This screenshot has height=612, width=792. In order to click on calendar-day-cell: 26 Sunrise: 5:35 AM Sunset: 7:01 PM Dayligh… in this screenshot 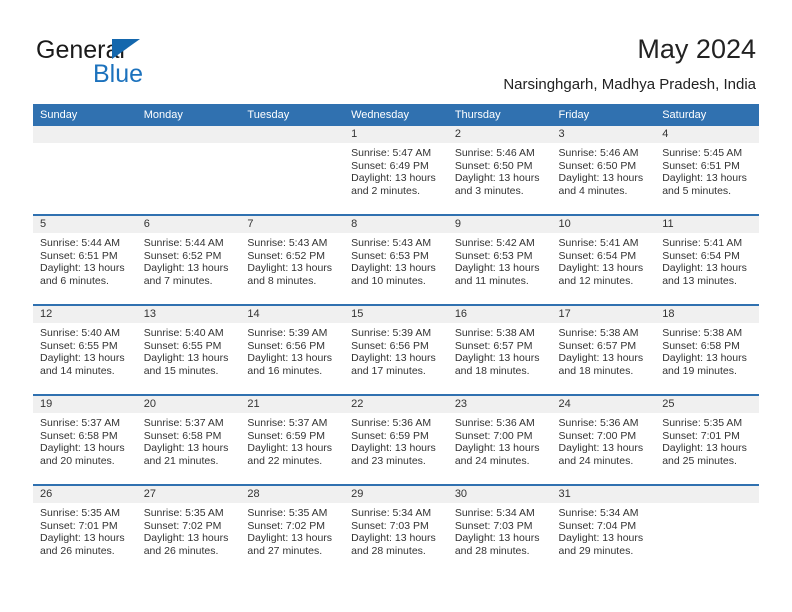, I will do `click(85, 529)`.